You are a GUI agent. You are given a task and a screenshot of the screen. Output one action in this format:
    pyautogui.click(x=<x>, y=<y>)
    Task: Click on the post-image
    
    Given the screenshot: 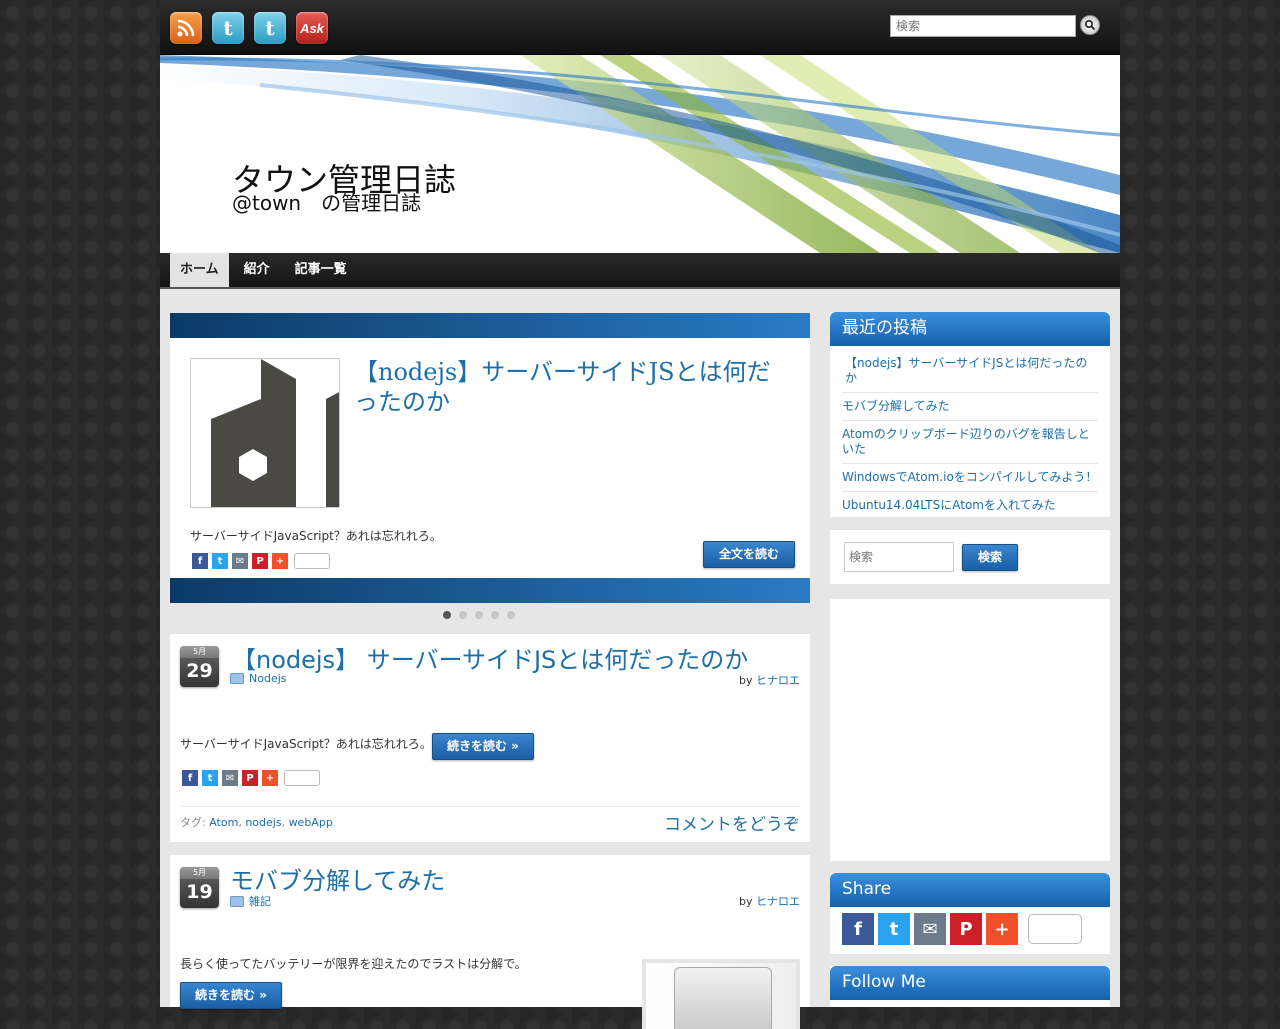 What is the action you would take?
    pyautogui.click(x=721, y=994)
    